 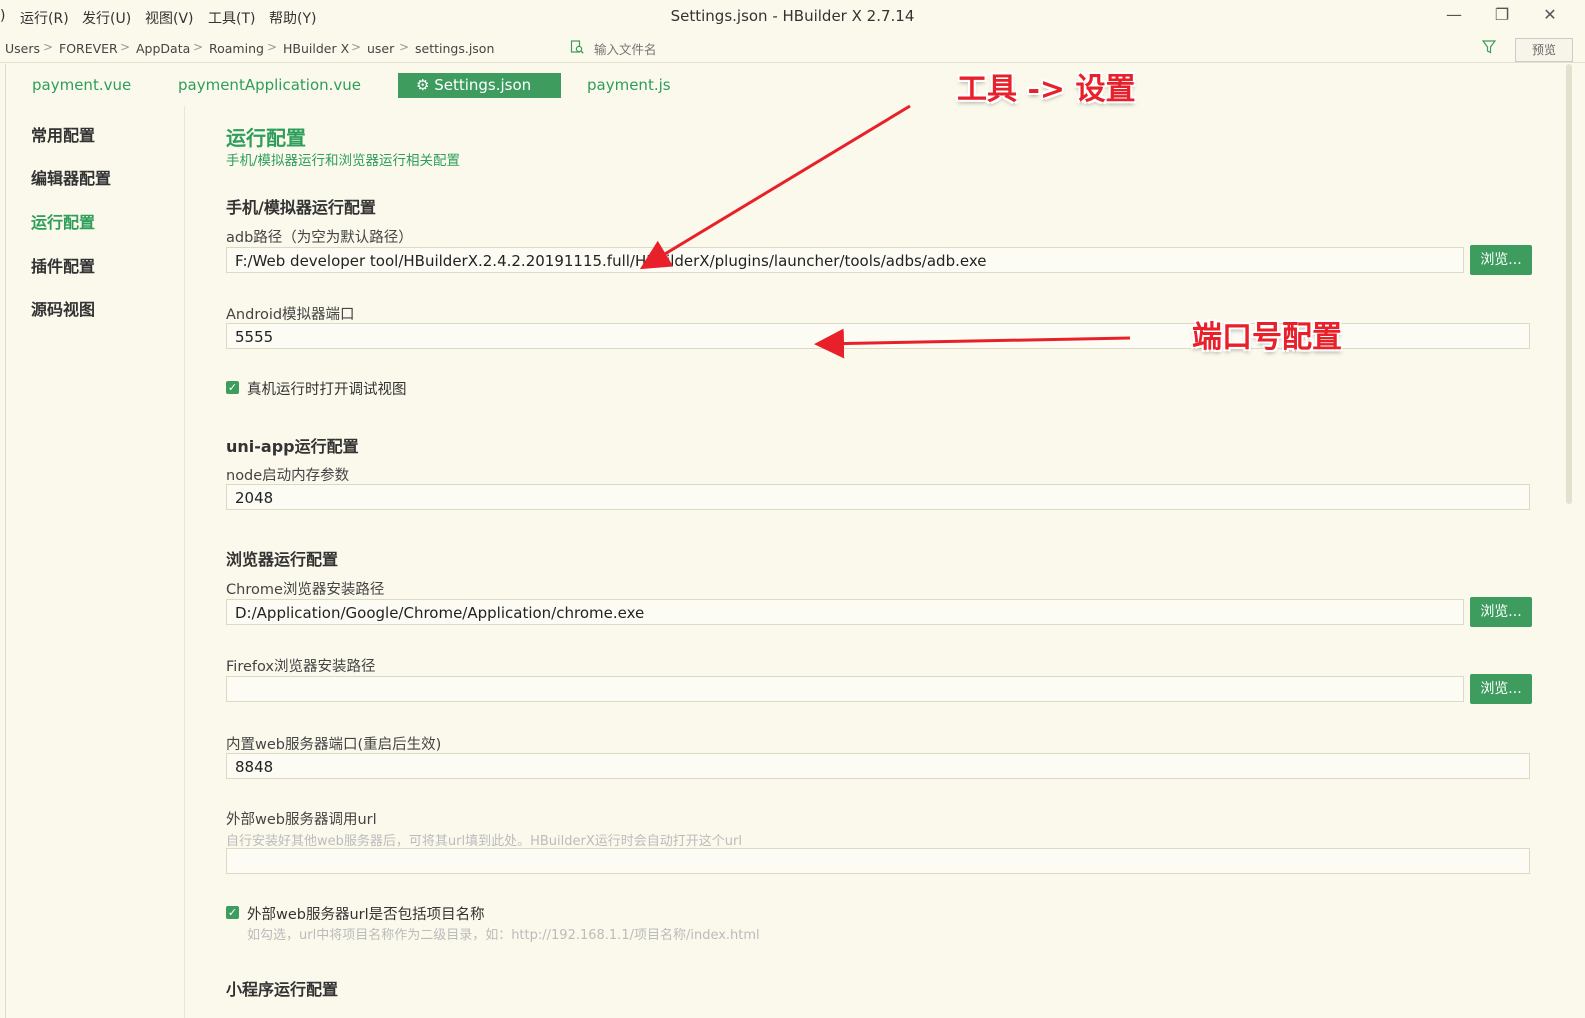 I want to click on group-title-uniapp: uni-app运行配置, so click(x=292, y=446).